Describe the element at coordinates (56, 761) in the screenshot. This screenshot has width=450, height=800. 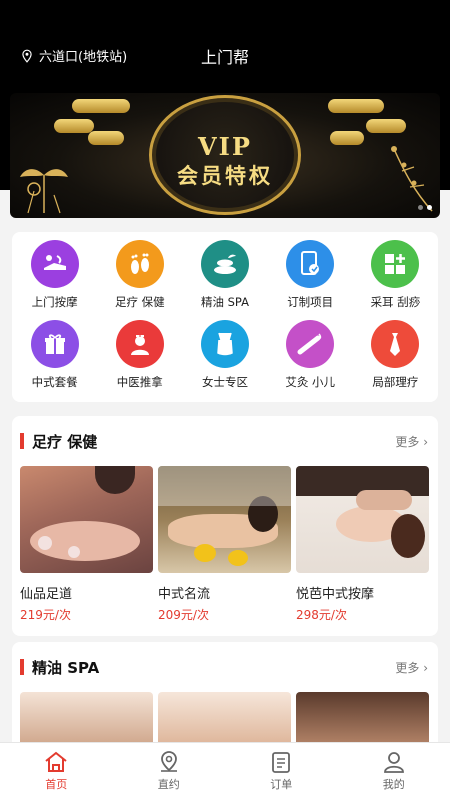
I see `home-icon` at that location.